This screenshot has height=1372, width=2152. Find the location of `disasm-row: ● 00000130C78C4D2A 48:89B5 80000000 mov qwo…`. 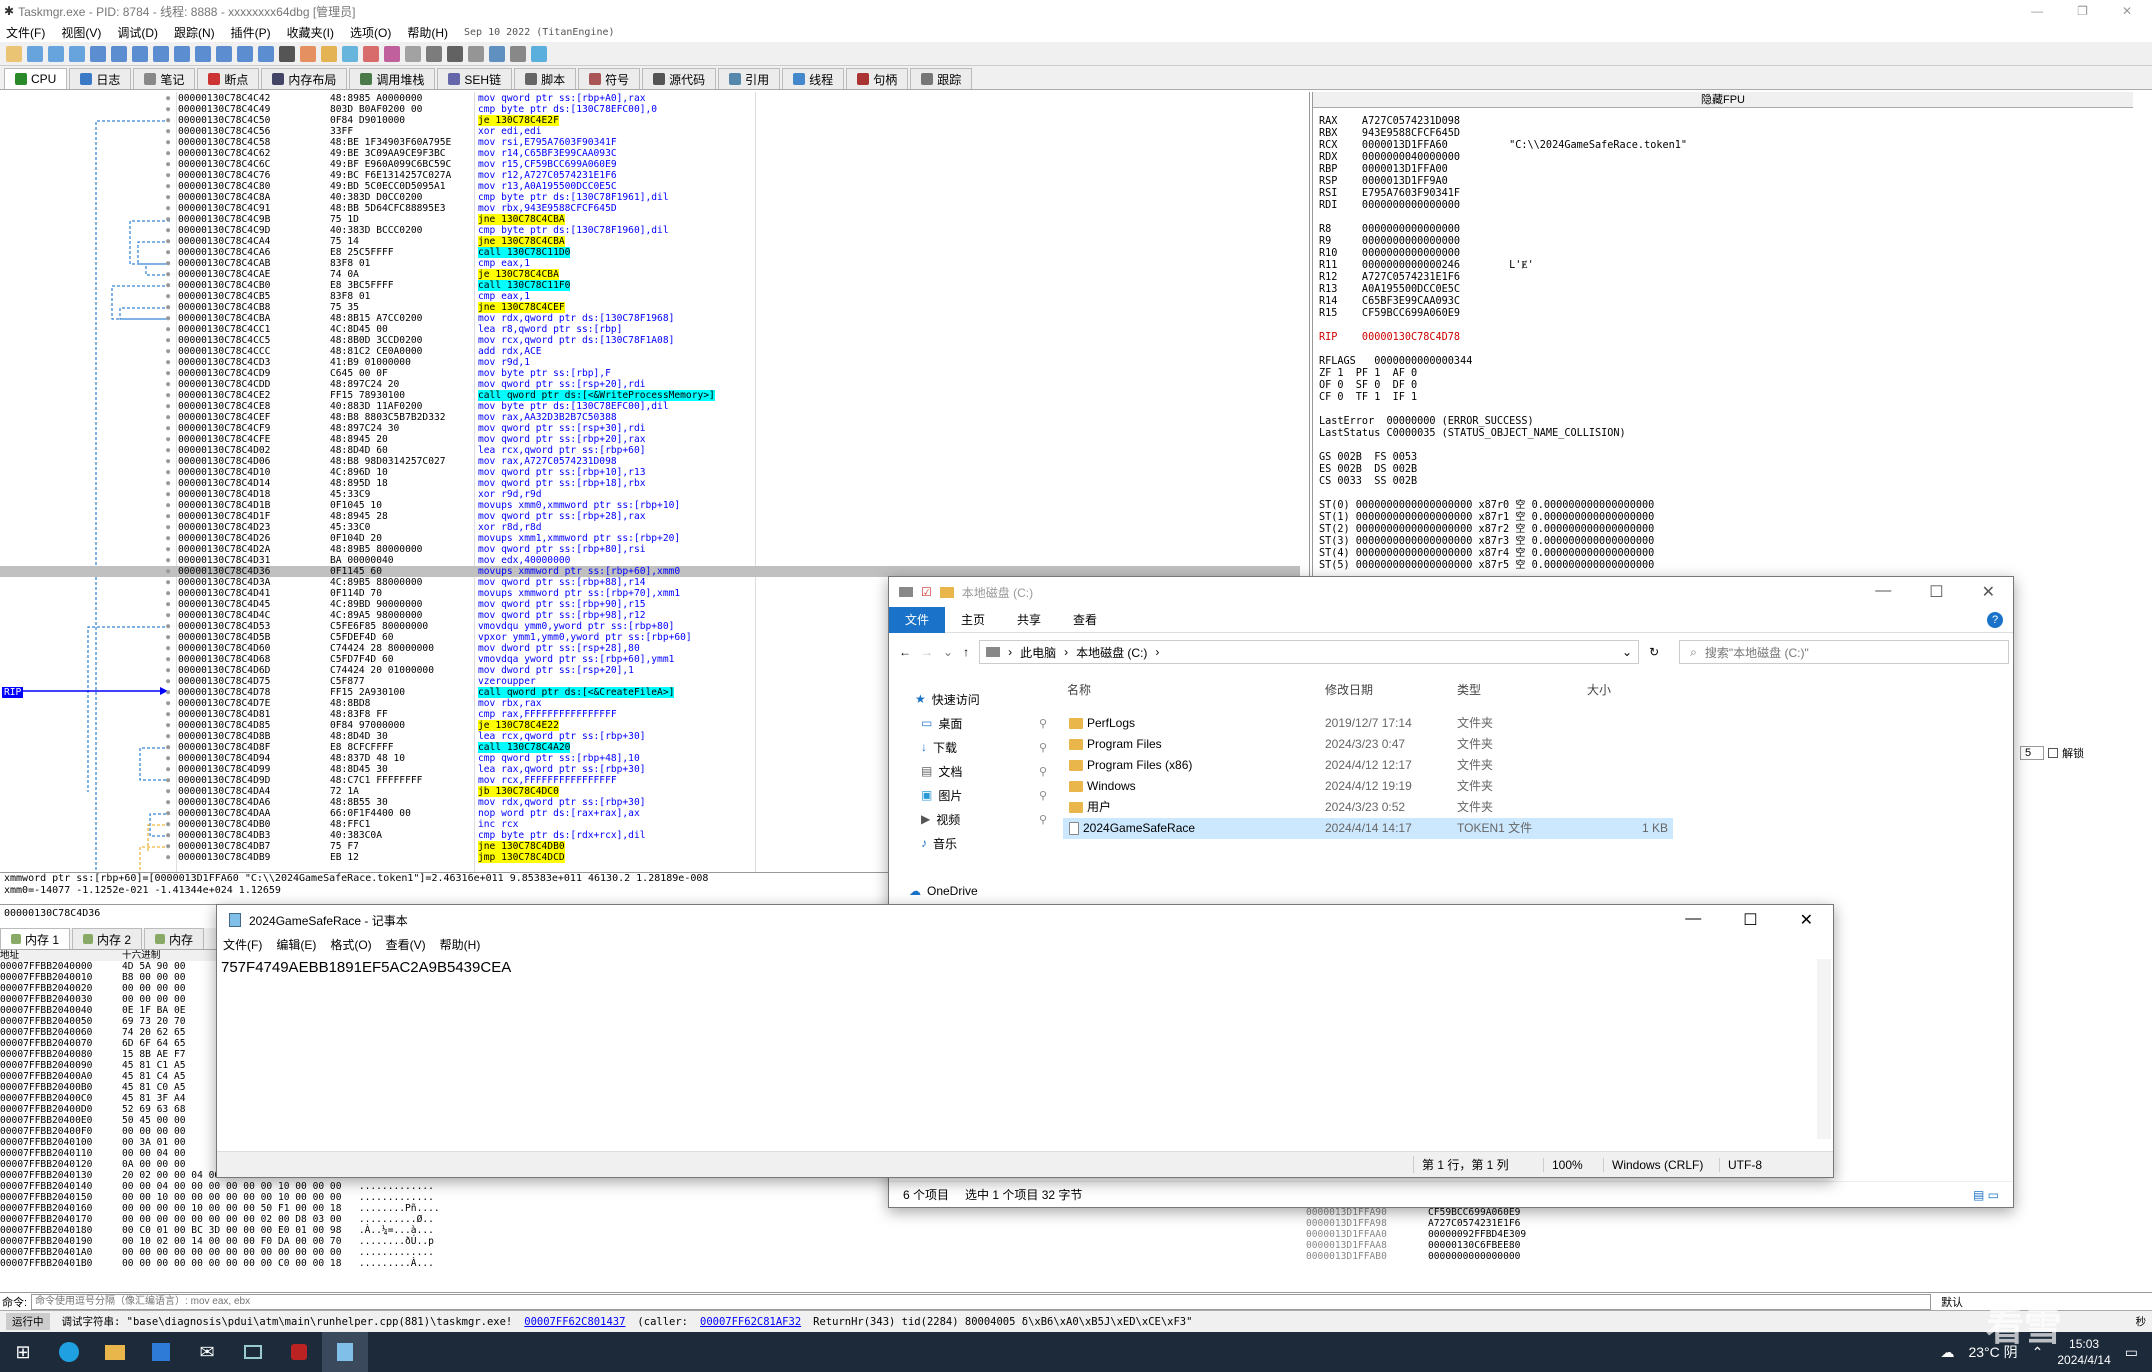

disasm-row: ● 00000130C78C4D2A 48:89B5 80000000 mov qwo… is located at coordinates (650, 549).